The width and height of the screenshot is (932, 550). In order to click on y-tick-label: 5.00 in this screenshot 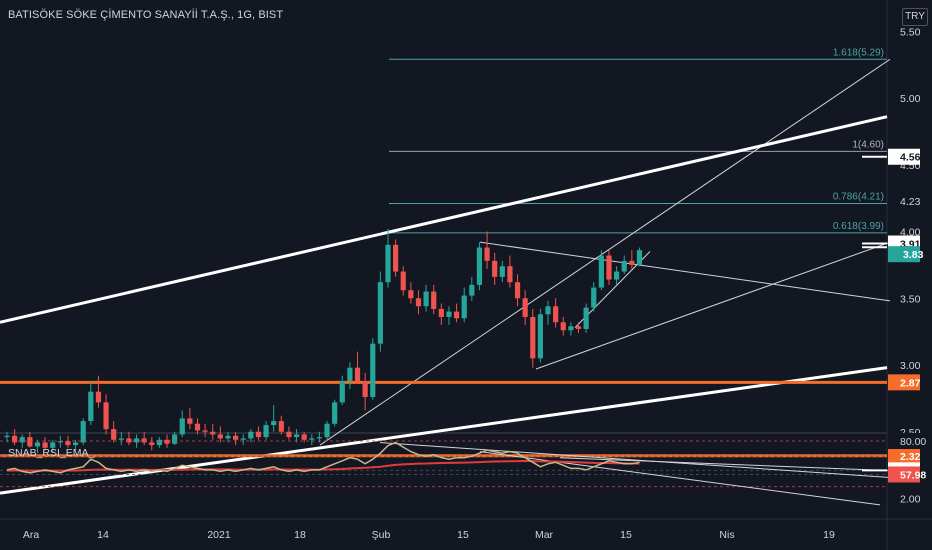, I will do `click(910, 99)`.